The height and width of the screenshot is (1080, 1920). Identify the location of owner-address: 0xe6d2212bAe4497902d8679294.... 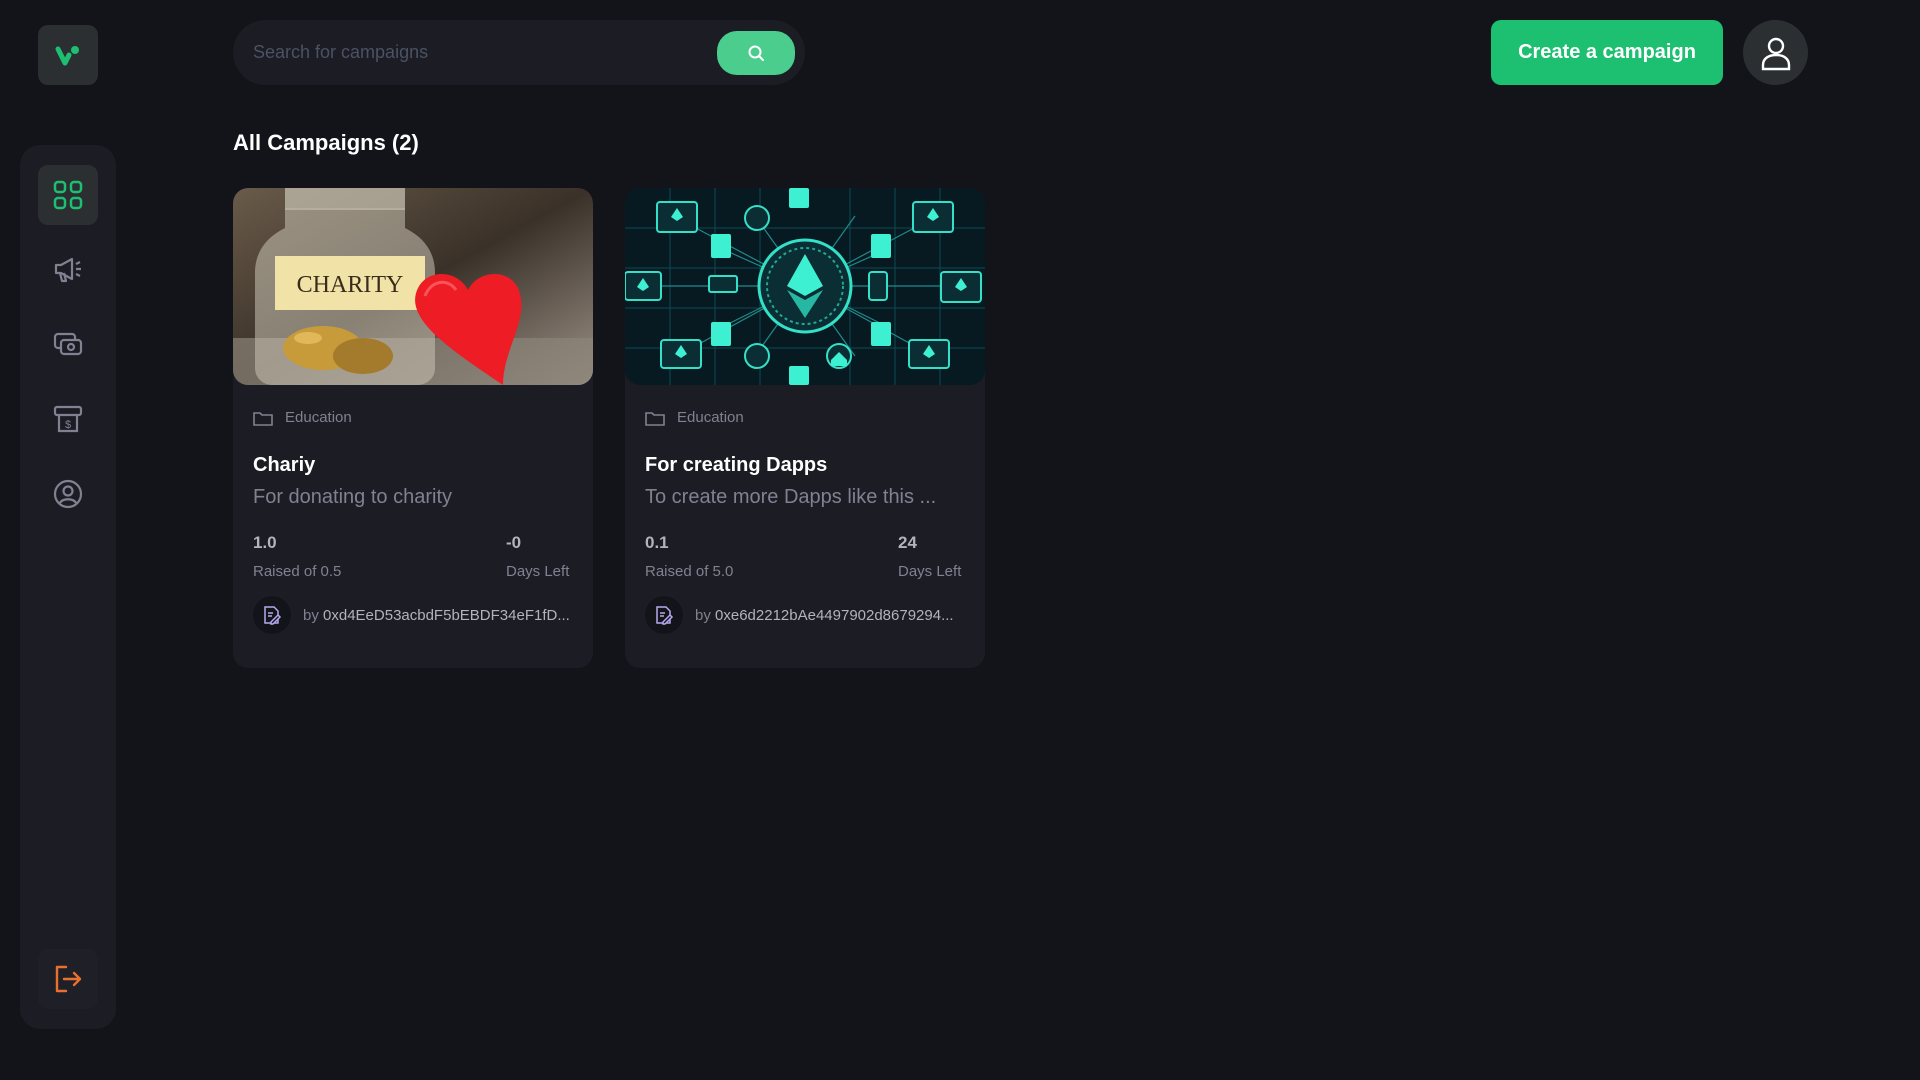
(834, 615).